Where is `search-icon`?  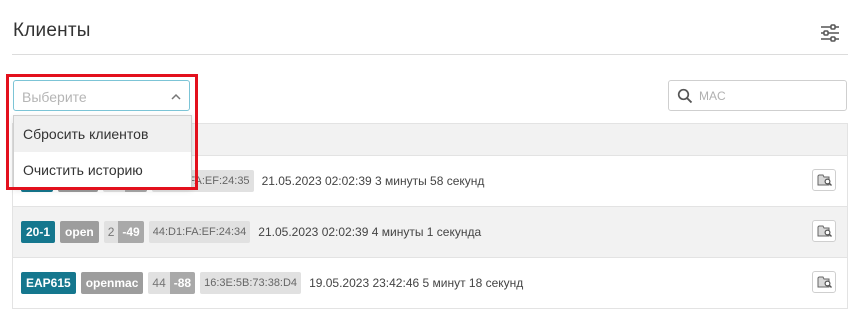
search-icon is located at coordinates (685, 96).